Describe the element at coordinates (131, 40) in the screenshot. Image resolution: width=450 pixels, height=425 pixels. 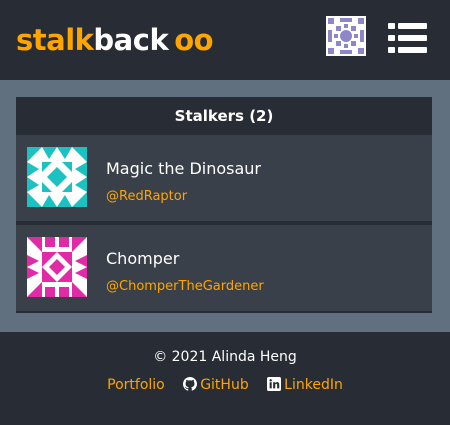
I see `logo-text-back: back` at that location.